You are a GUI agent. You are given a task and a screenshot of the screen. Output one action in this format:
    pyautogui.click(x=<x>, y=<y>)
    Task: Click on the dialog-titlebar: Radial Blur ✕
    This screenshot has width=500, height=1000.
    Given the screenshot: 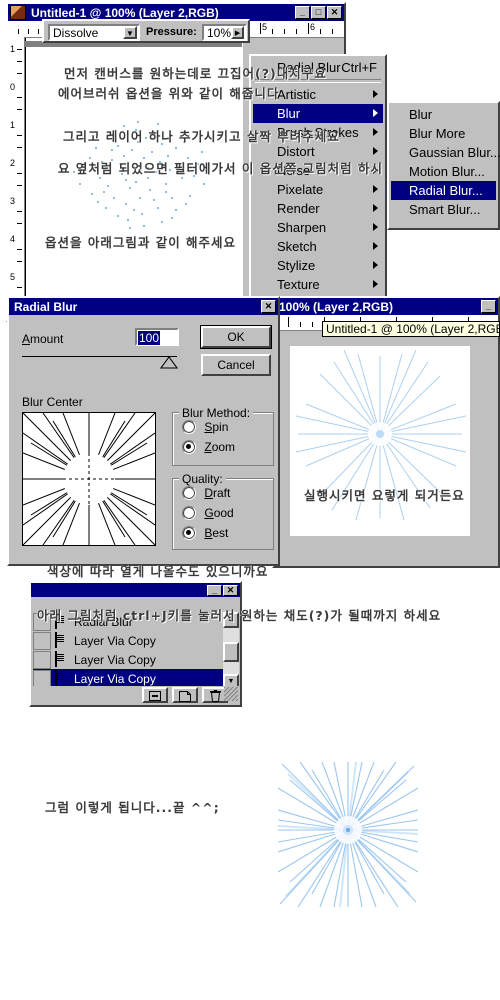 What is the action you would take?
    pyautogui.click(x=143, y=306)
    